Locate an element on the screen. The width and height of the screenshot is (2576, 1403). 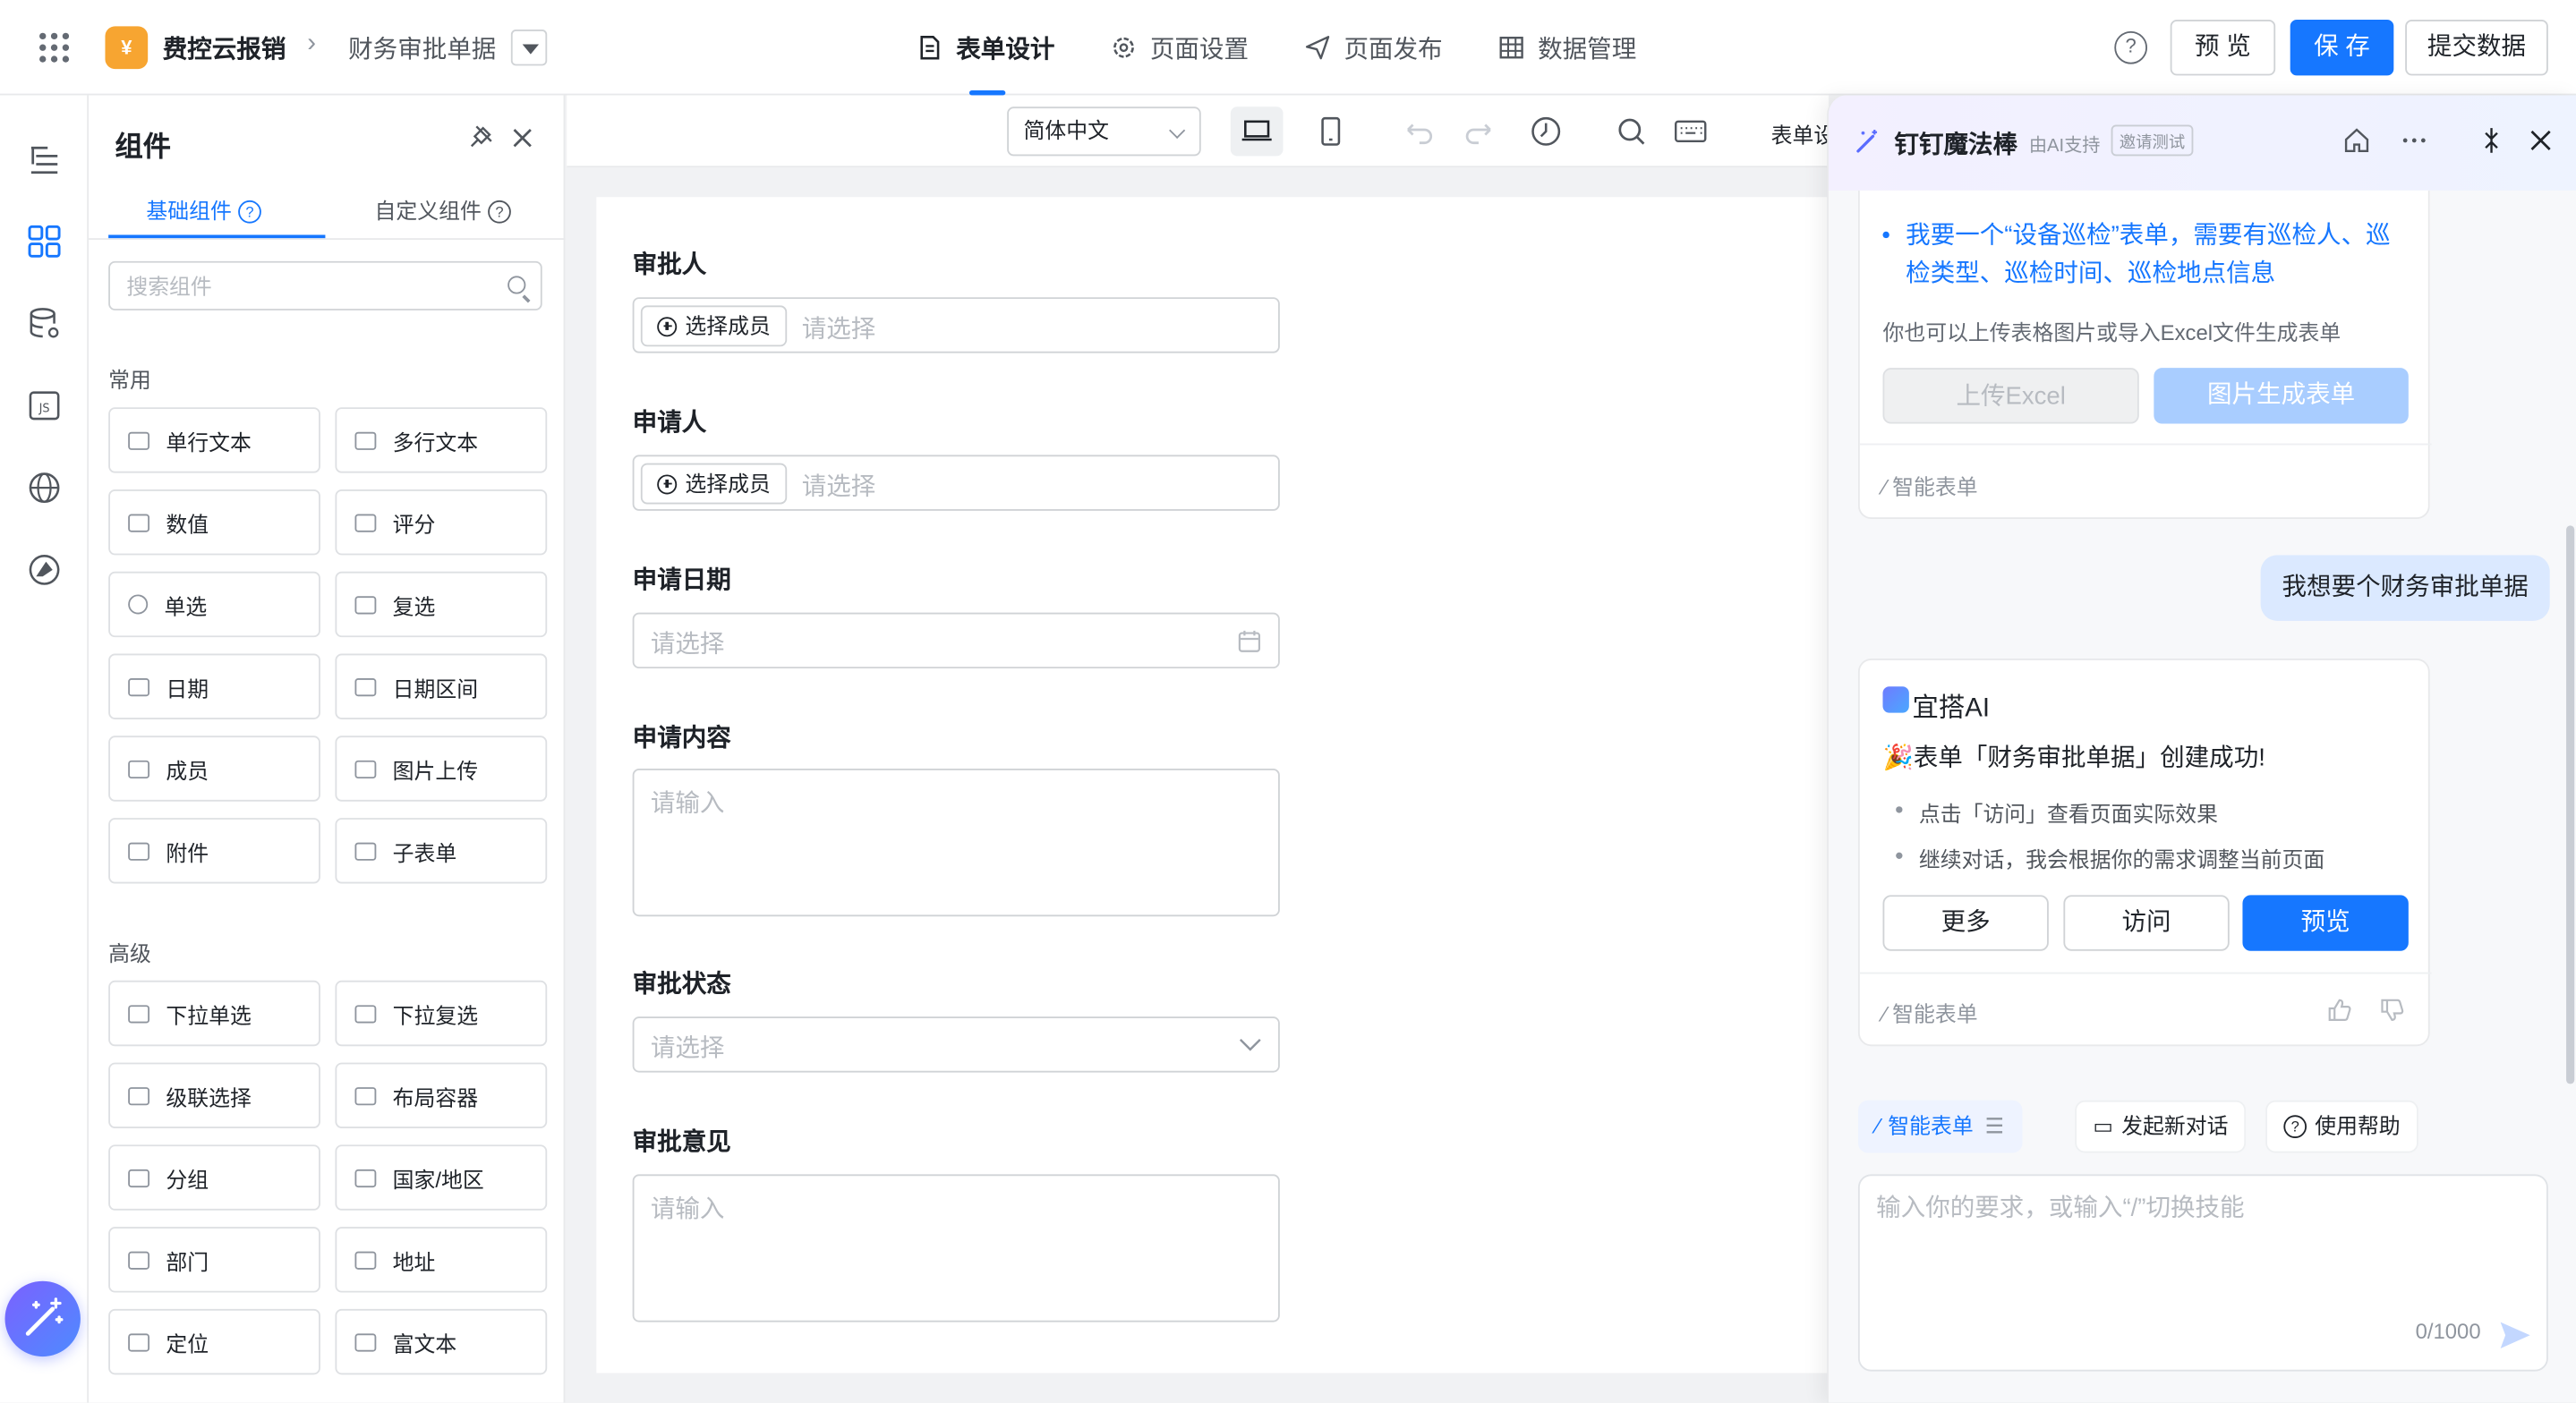
plus-circle-icon is located at coordinates (667, 326).